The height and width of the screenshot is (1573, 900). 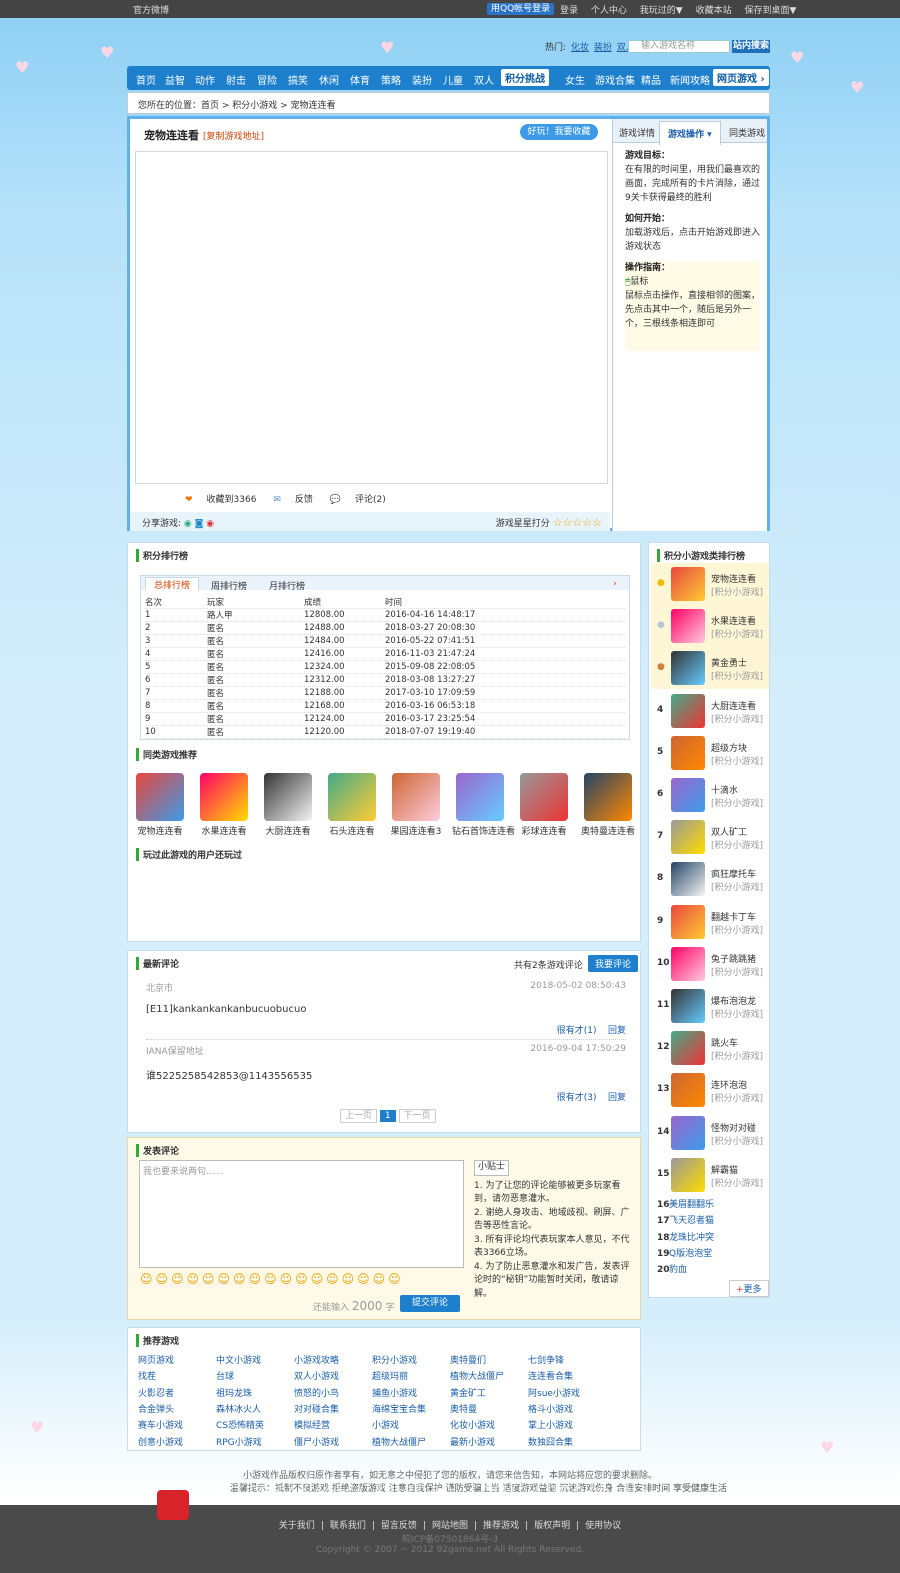 What do you see at coordinates (416, 830) in the screenshot?
I see `game-name: 果园连连看3` at bounding box center [416, 830].